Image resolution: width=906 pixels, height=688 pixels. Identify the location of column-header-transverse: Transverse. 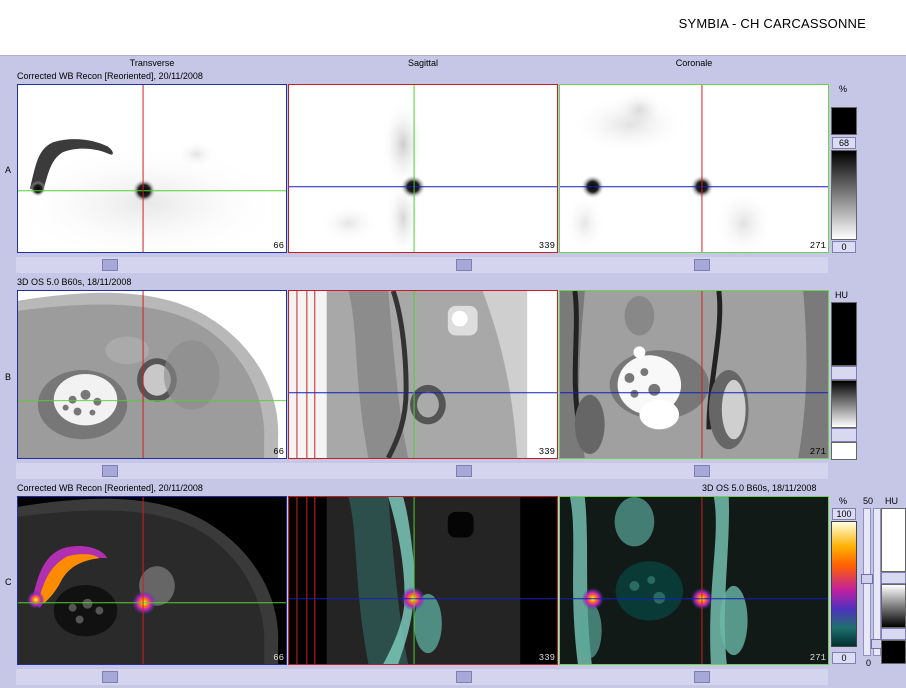
(152, 63).